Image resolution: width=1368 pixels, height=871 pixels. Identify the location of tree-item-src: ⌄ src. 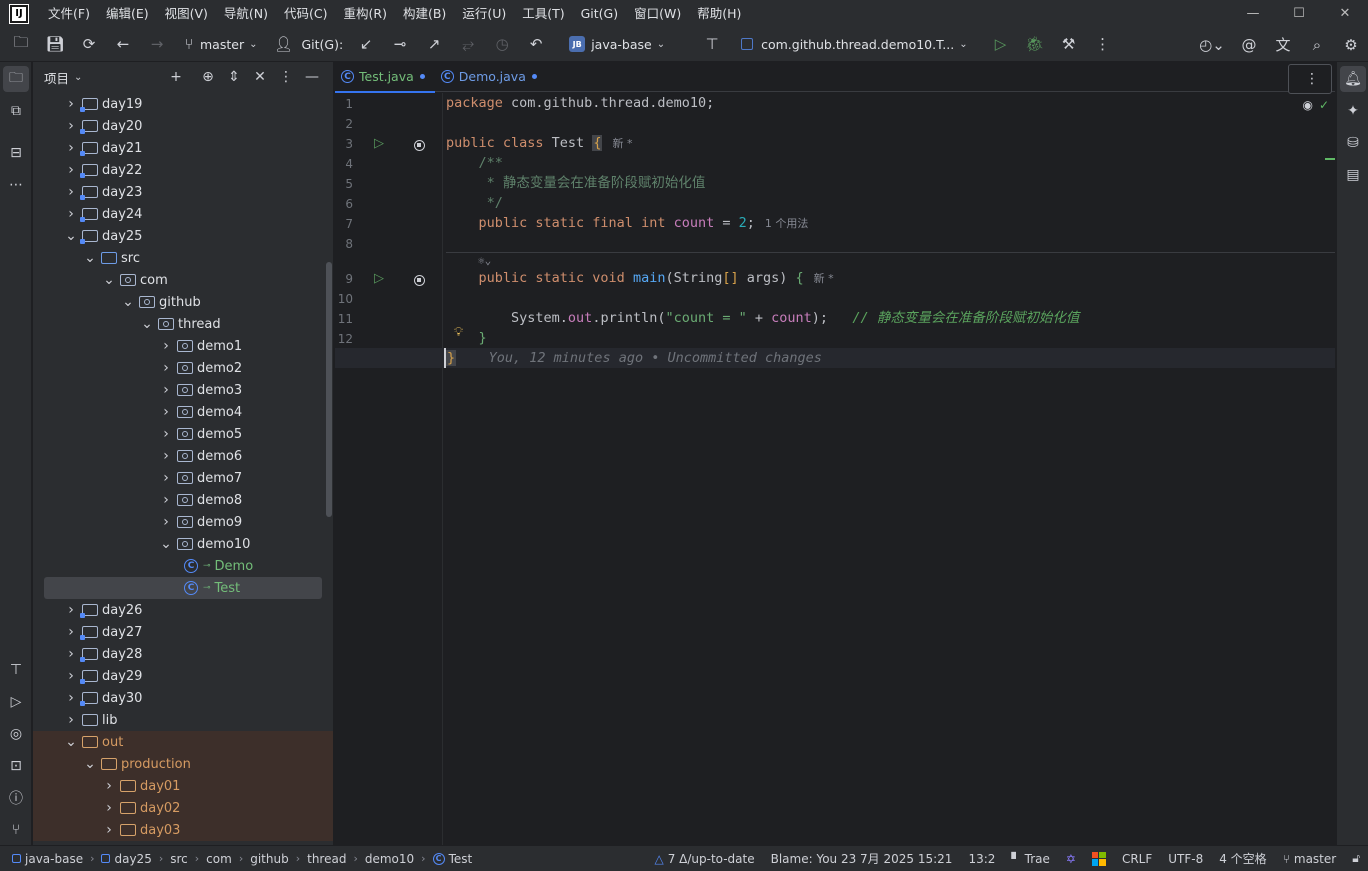
(183, 258).